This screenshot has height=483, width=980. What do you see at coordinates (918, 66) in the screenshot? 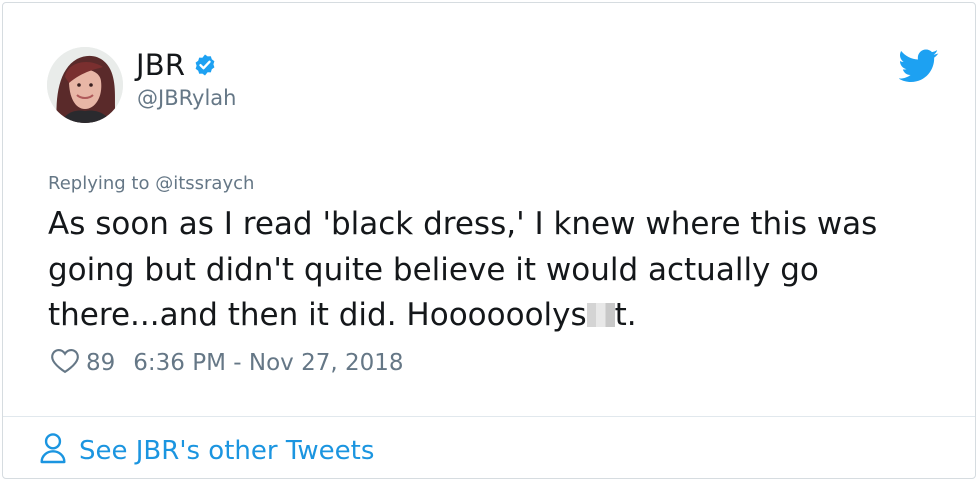
I see `twitter-bird-icon` at bounding box center [918, 66].